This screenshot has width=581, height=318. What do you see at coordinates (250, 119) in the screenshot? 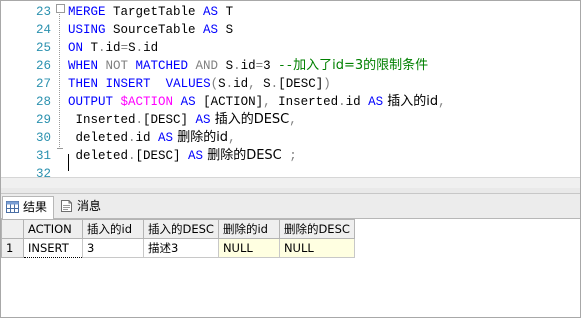
I see `code-token: 插入的DESC` at bounding box center [250, 119].